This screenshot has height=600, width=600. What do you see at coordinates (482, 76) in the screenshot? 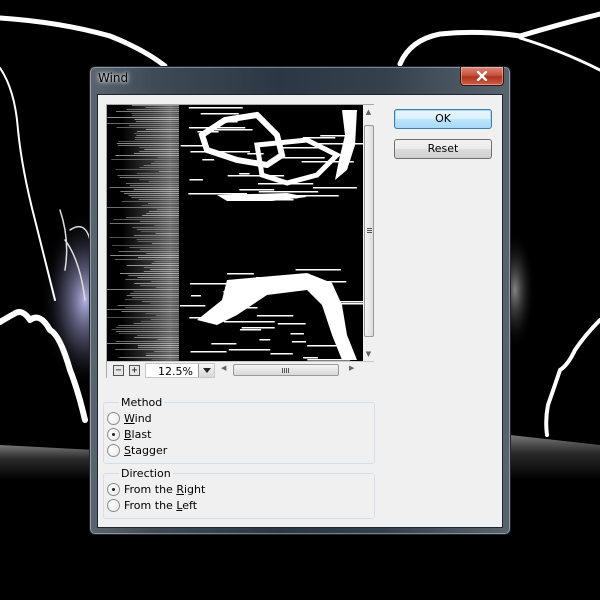
I see `close-button` at bounding box center [482, 76].